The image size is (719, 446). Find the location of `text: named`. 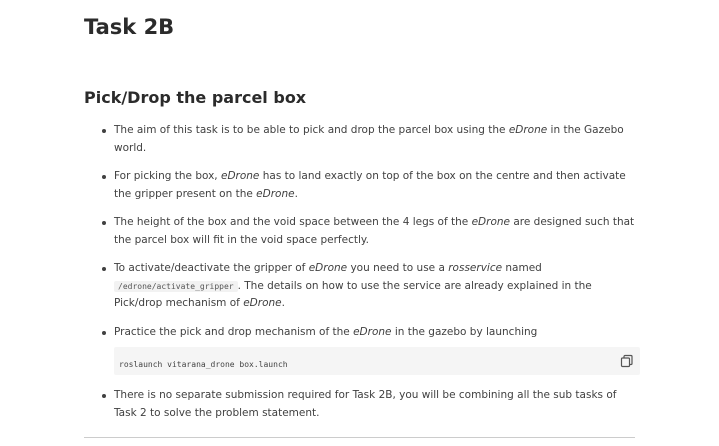

text: named is located at coordinates (522, 268).